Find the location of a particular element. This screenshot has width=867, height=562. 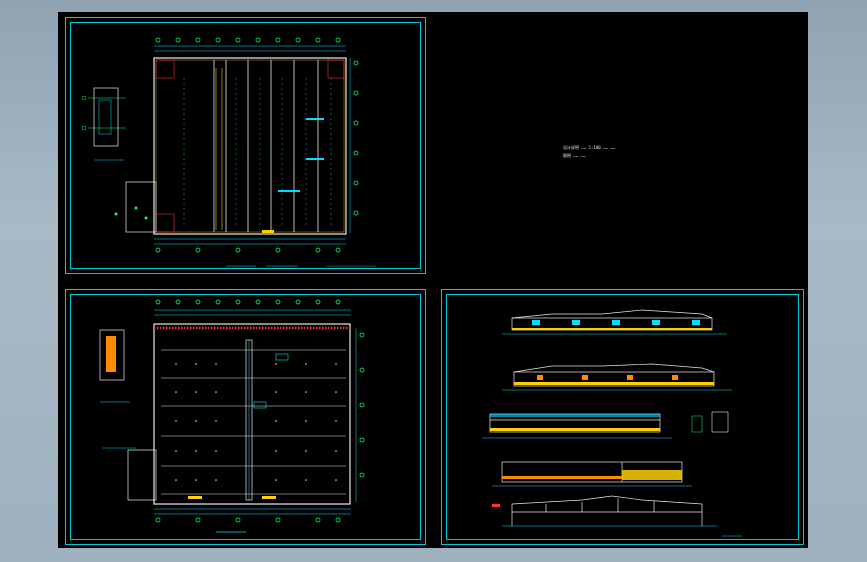

floor-plan-lower-drawing is located at coordinates (232, 416).